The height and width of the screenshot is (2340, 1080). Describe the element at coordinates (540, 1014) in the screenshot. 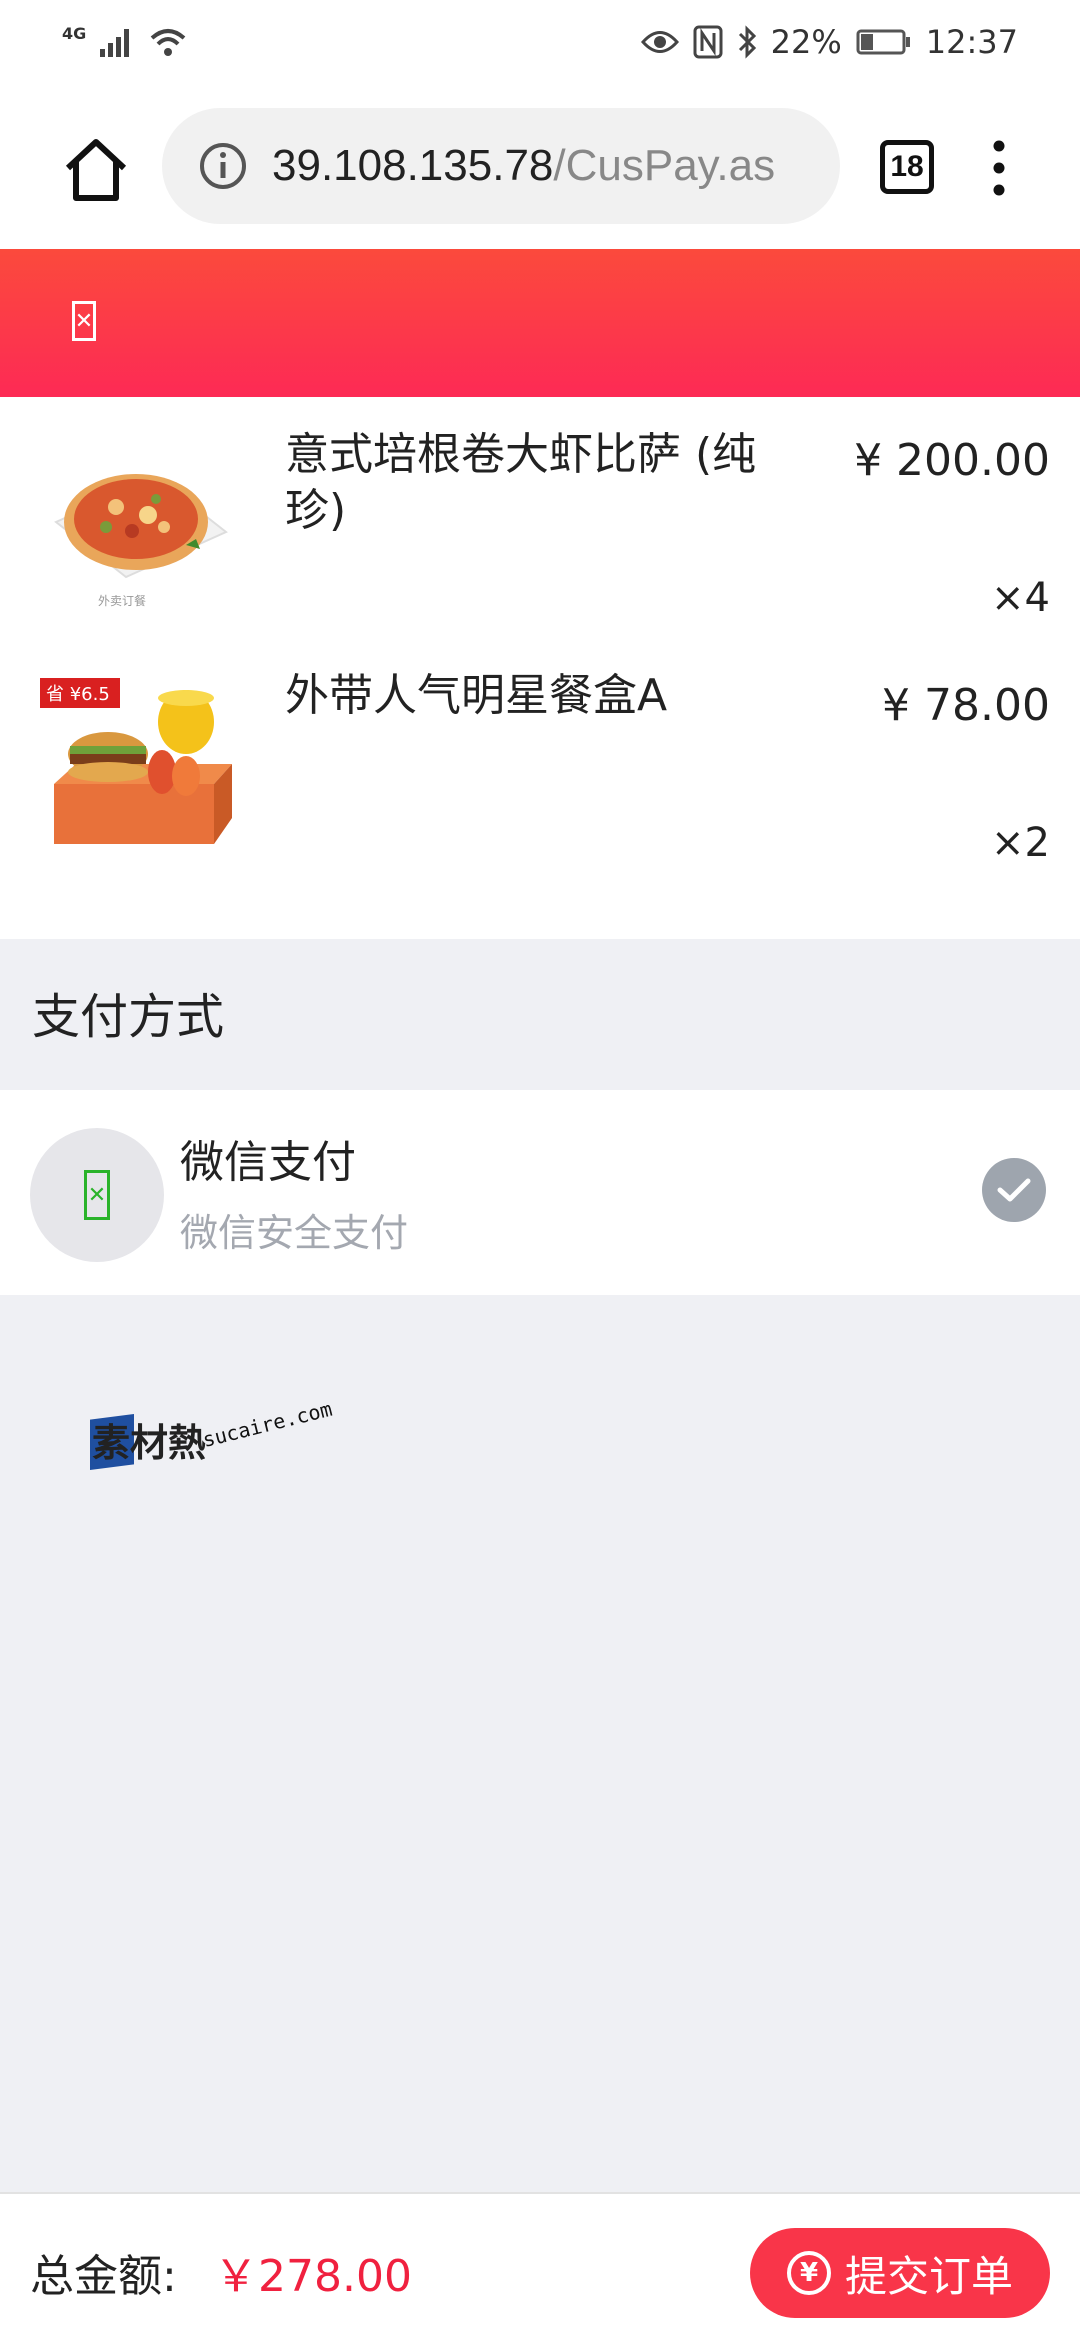

I see `payment-section-header: 支付方式` at that location.